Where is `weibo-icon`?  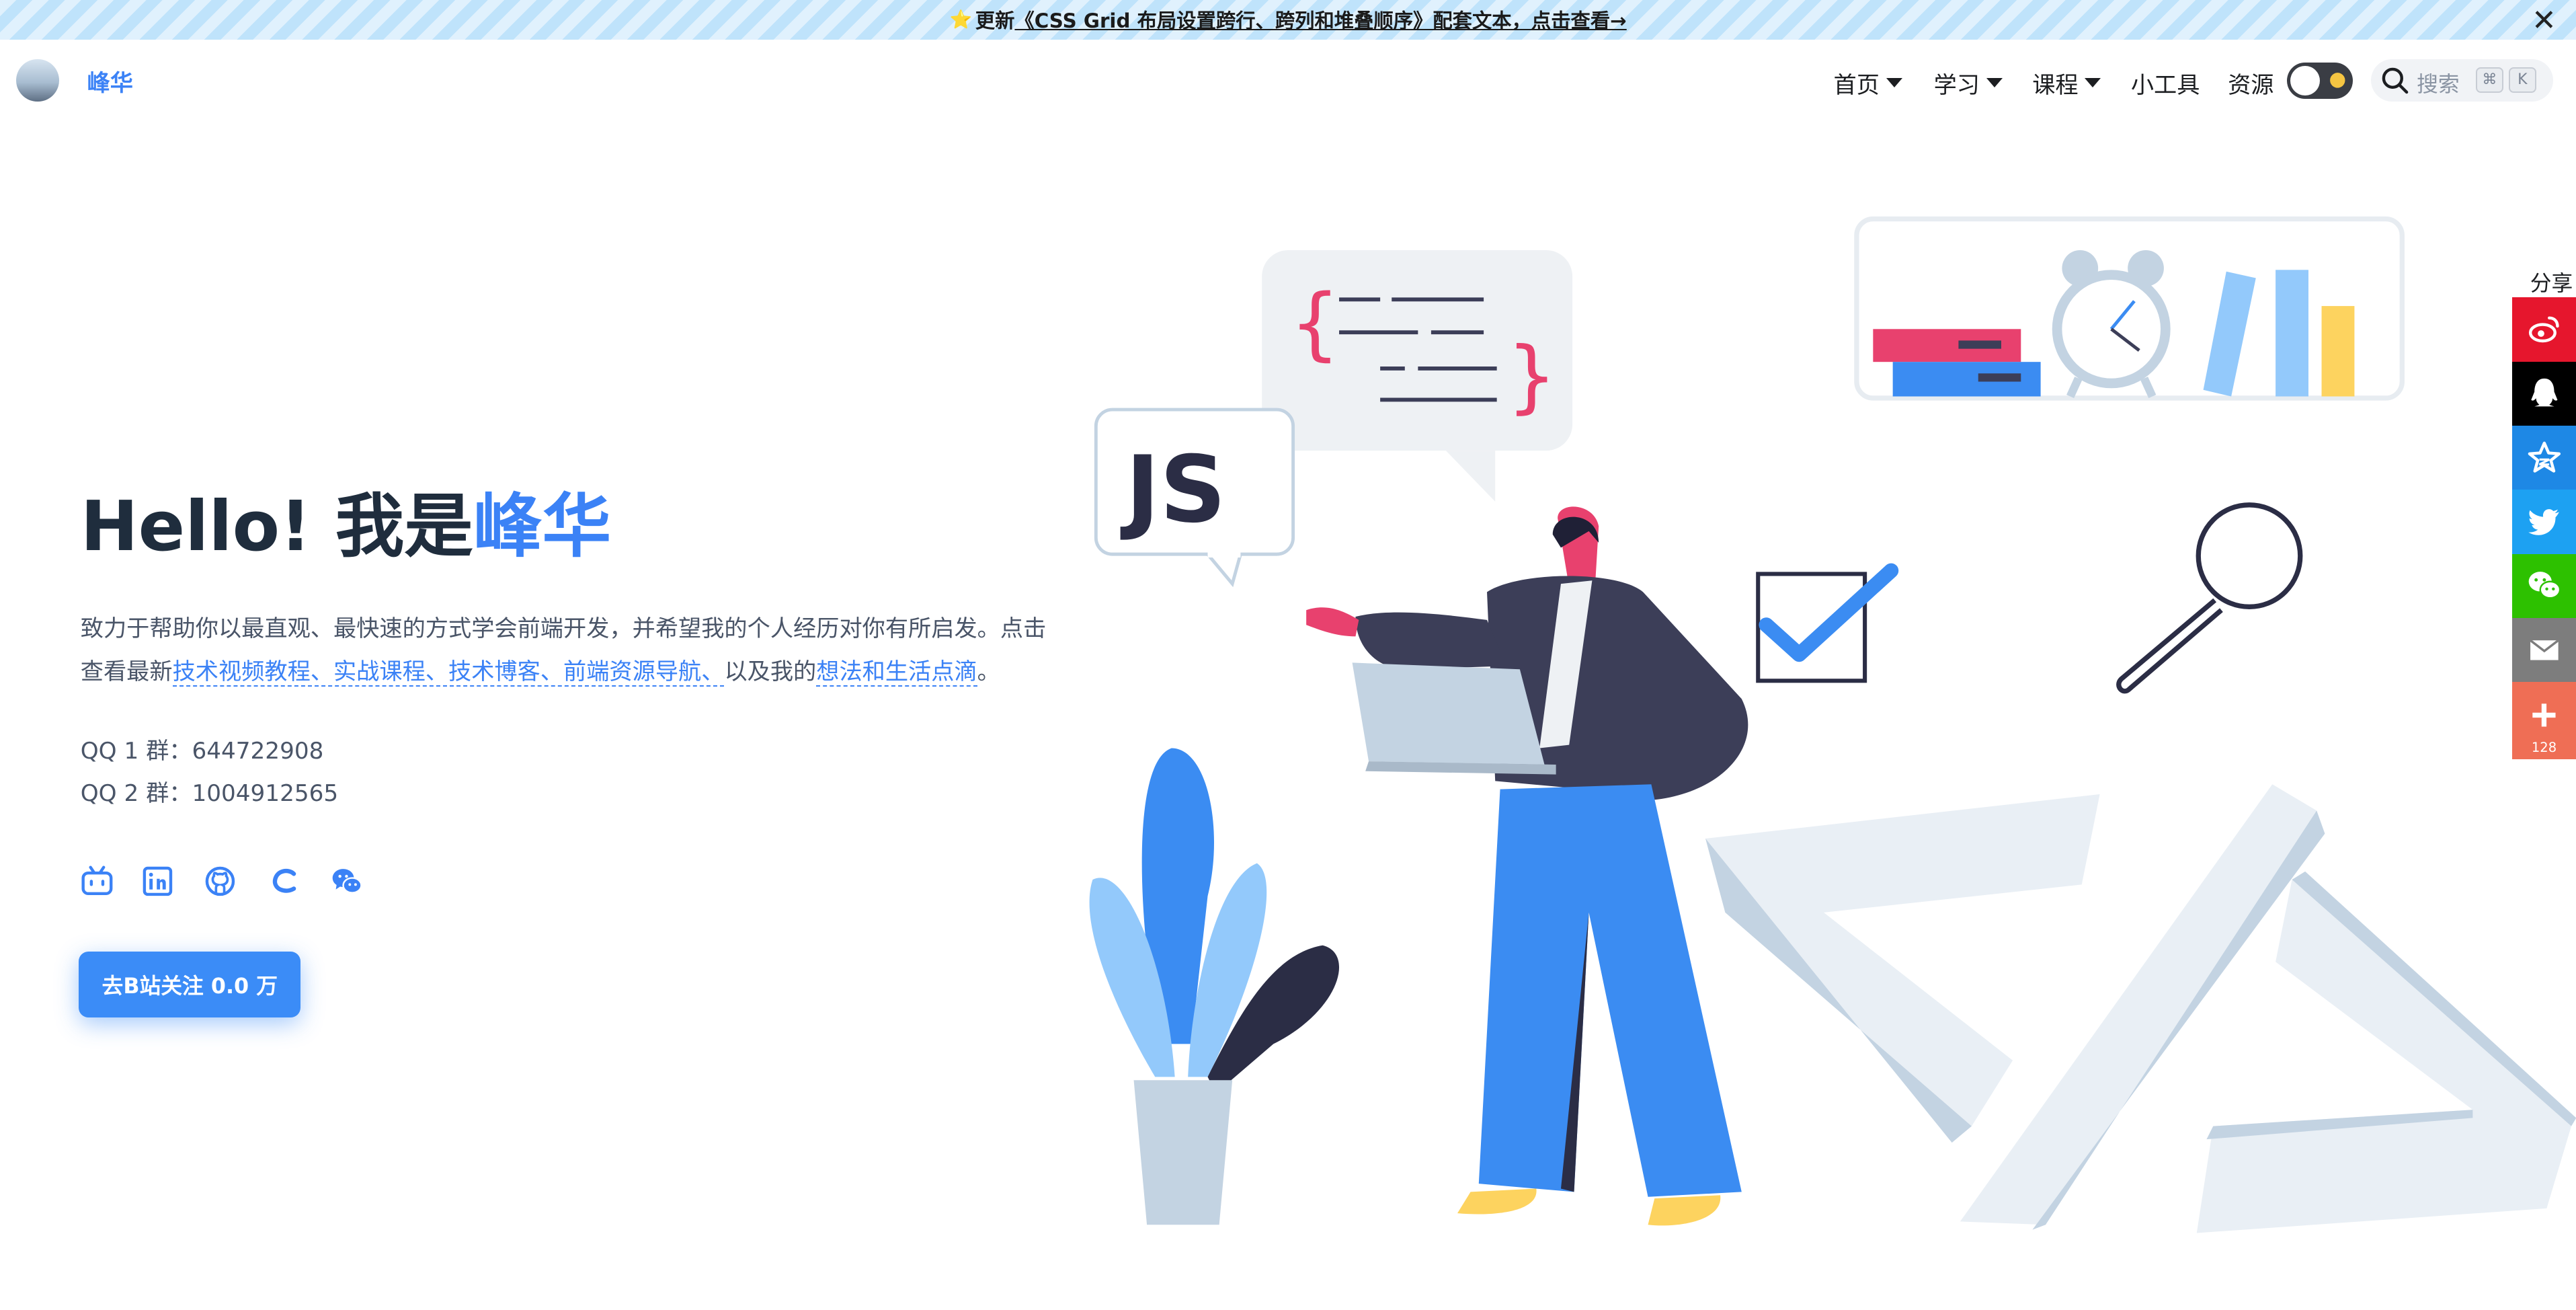 weibo-icon is located at coordinates (2543, 329).